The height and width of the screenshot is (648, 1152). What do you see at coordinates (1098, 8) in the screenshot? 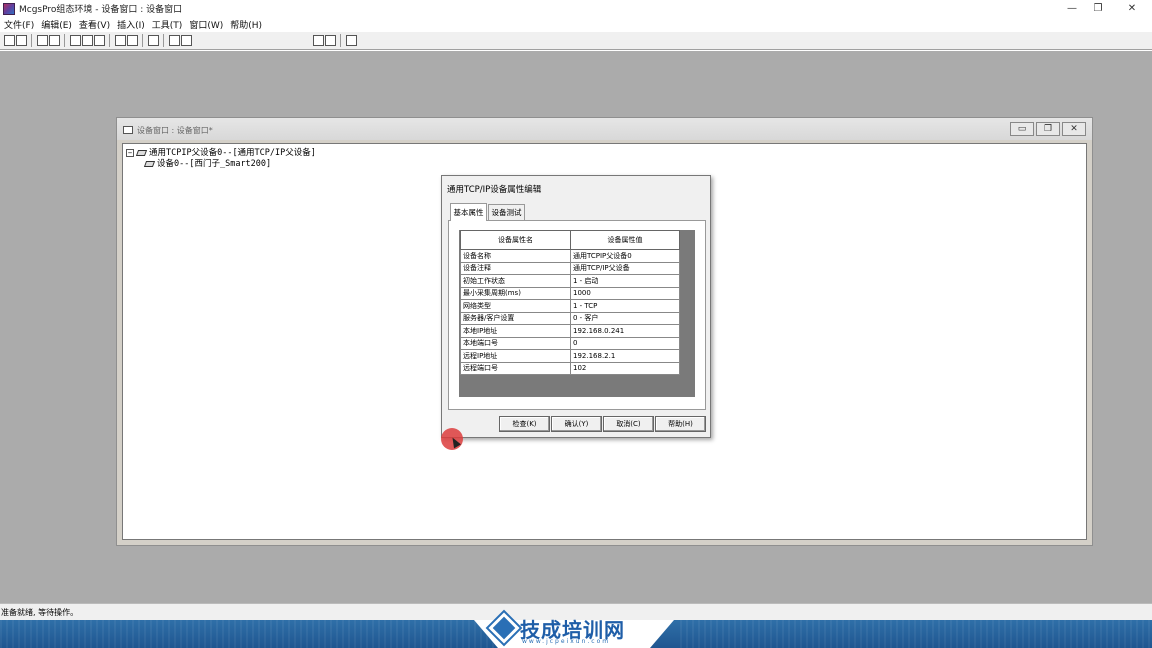
I see `maximize-window-button: ❐` at bounding box center [1098, 8].